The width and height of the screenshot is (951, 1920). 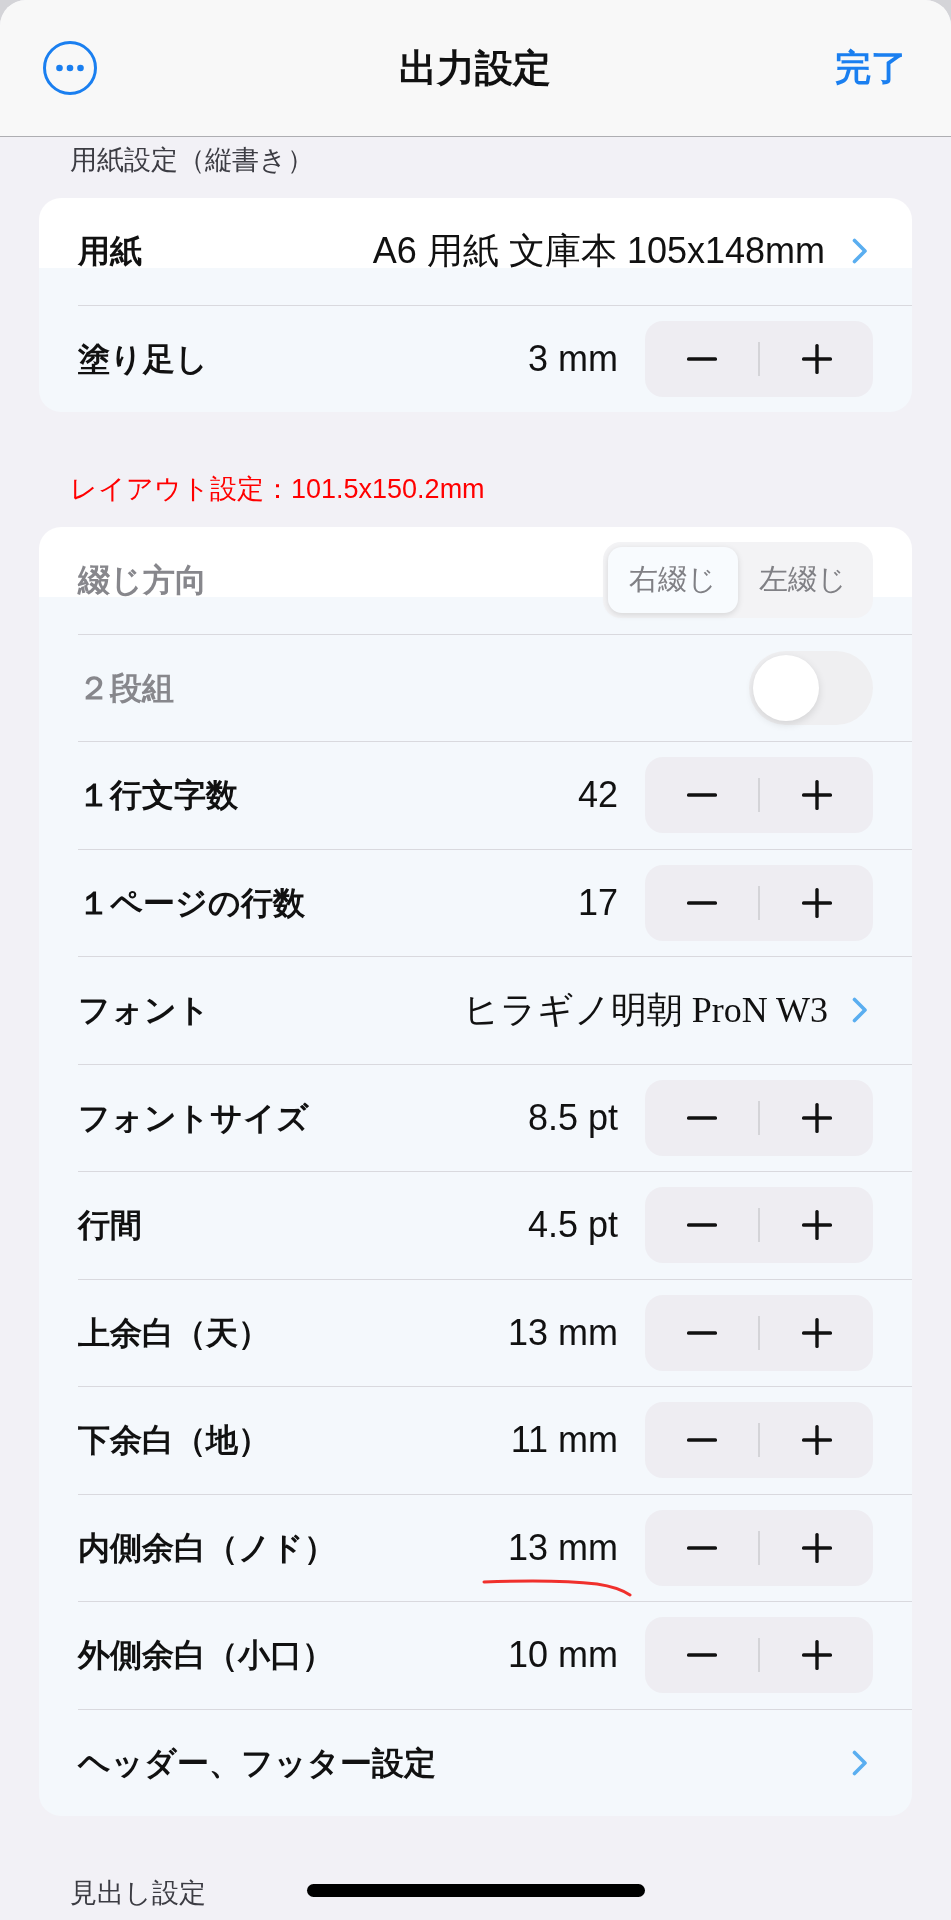 I want to click on more-icon, so click(x=70, y=68).